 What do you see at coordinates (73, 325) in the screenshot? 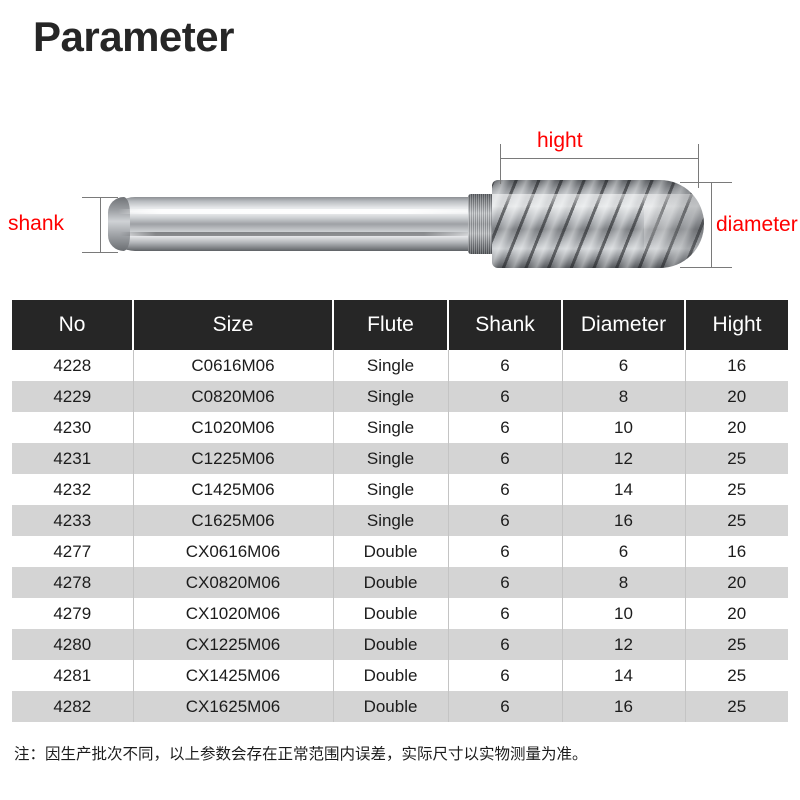
I see `column-header-no: No` at bounding box center [73, 325].